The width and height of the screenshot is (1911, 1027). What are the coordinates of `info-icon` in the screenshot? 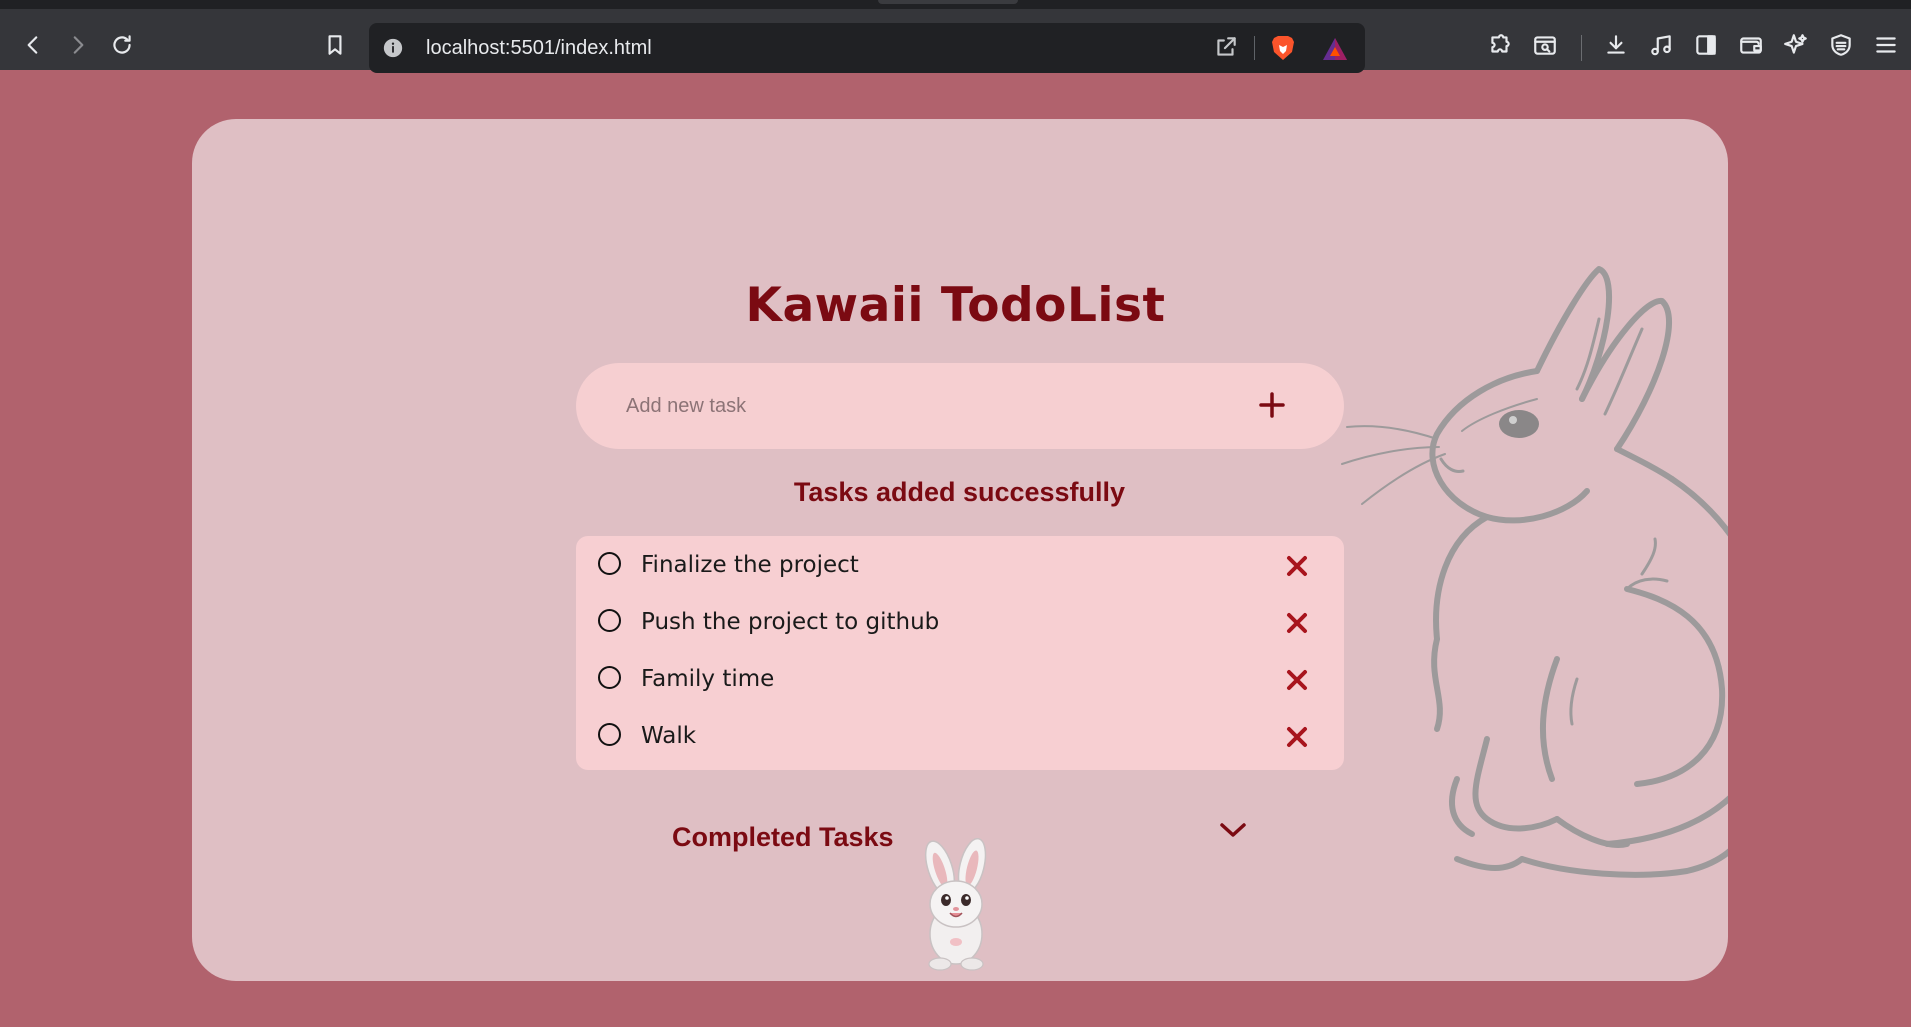 It's located at (393, 48).